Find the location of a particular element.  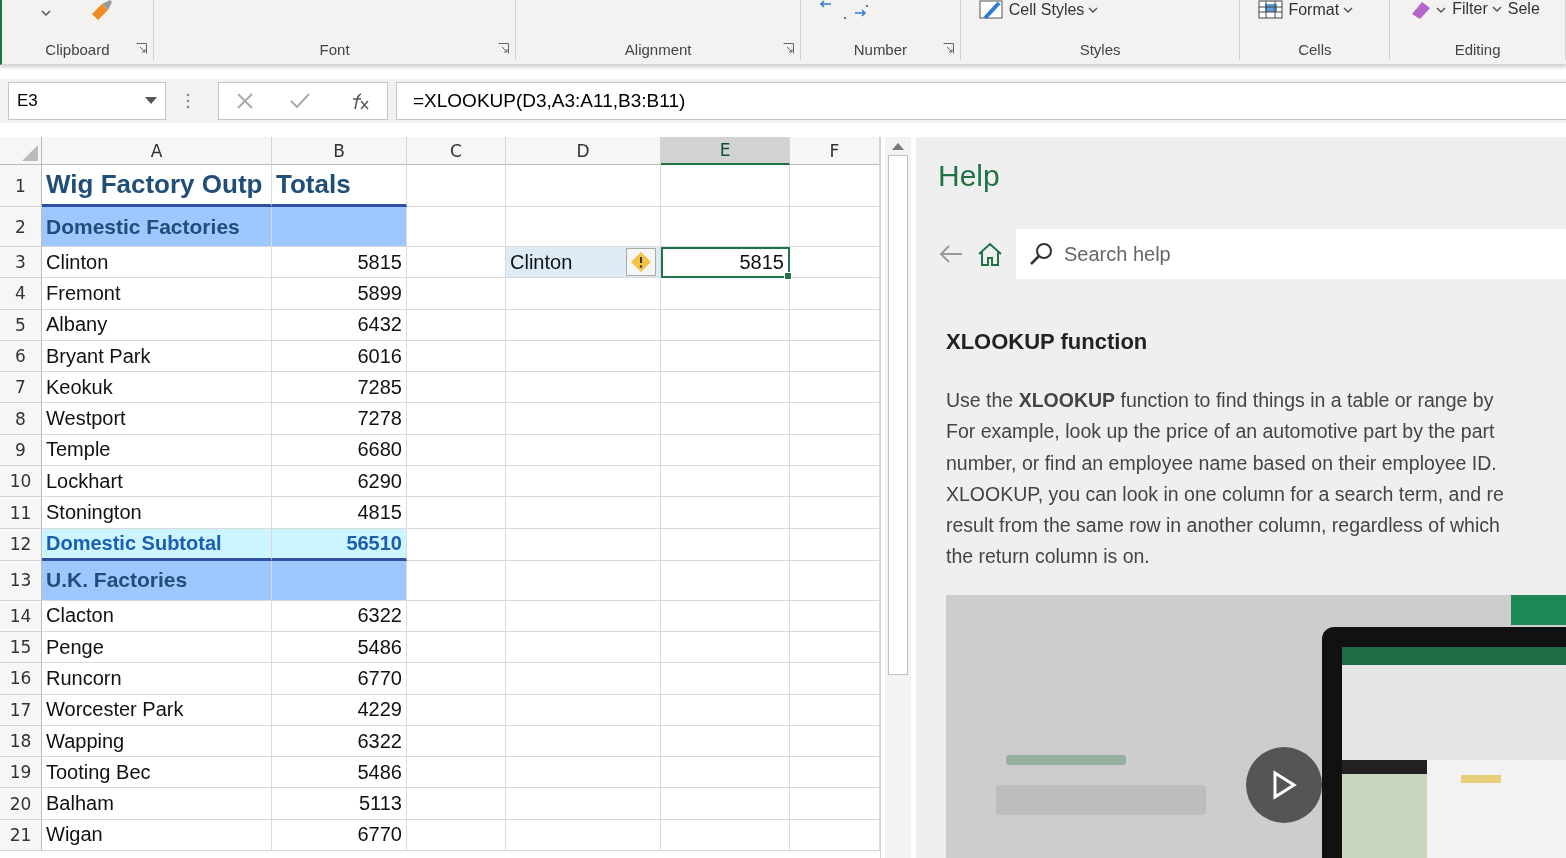

row-header: 6 is located at coordinates (21, 356).